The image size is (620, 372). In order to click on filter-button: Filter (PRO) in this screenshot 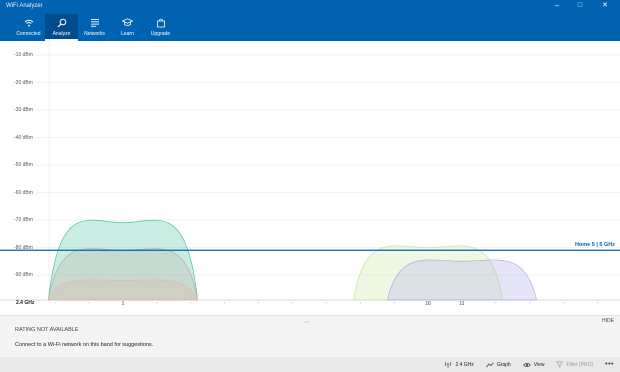, I will do `click(574, 364)`.